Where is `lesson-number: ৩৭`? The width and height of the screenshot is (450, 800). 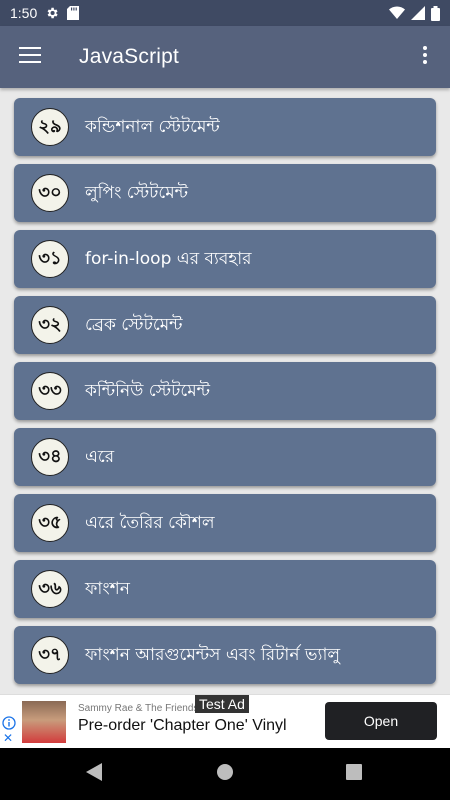
lesson-number: ৩৭ is located at coordinates (50, 655).